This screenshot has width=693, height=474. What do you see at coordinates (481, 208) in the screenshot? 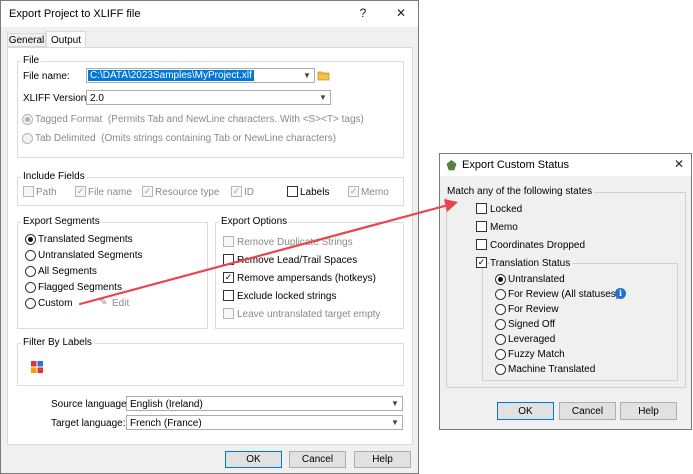
I see `locked-checkbox` at bounding box center [481, 208].